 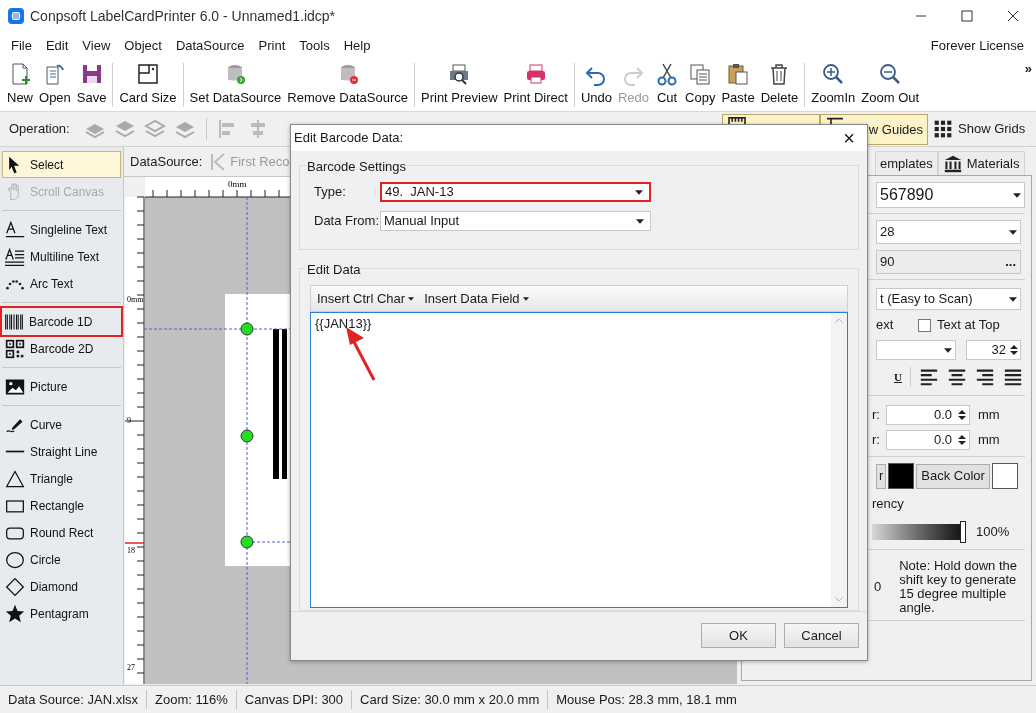 What do you see at coordinates (61, 424) in the screenshot?
I see `tool-button: Curve` at bounding box center [61, 424].